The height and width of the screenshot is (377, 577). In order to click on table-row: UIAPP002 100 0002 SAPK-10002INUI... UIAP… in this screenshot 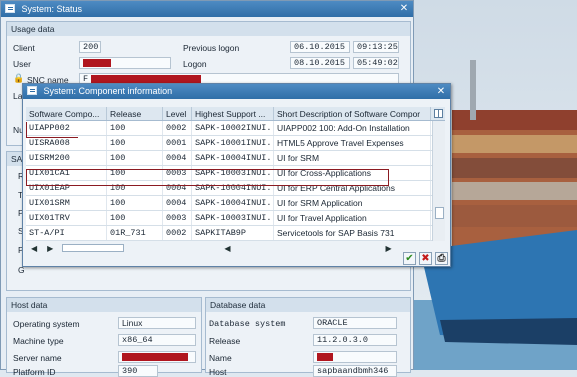, I will do `click(235, 128)`.